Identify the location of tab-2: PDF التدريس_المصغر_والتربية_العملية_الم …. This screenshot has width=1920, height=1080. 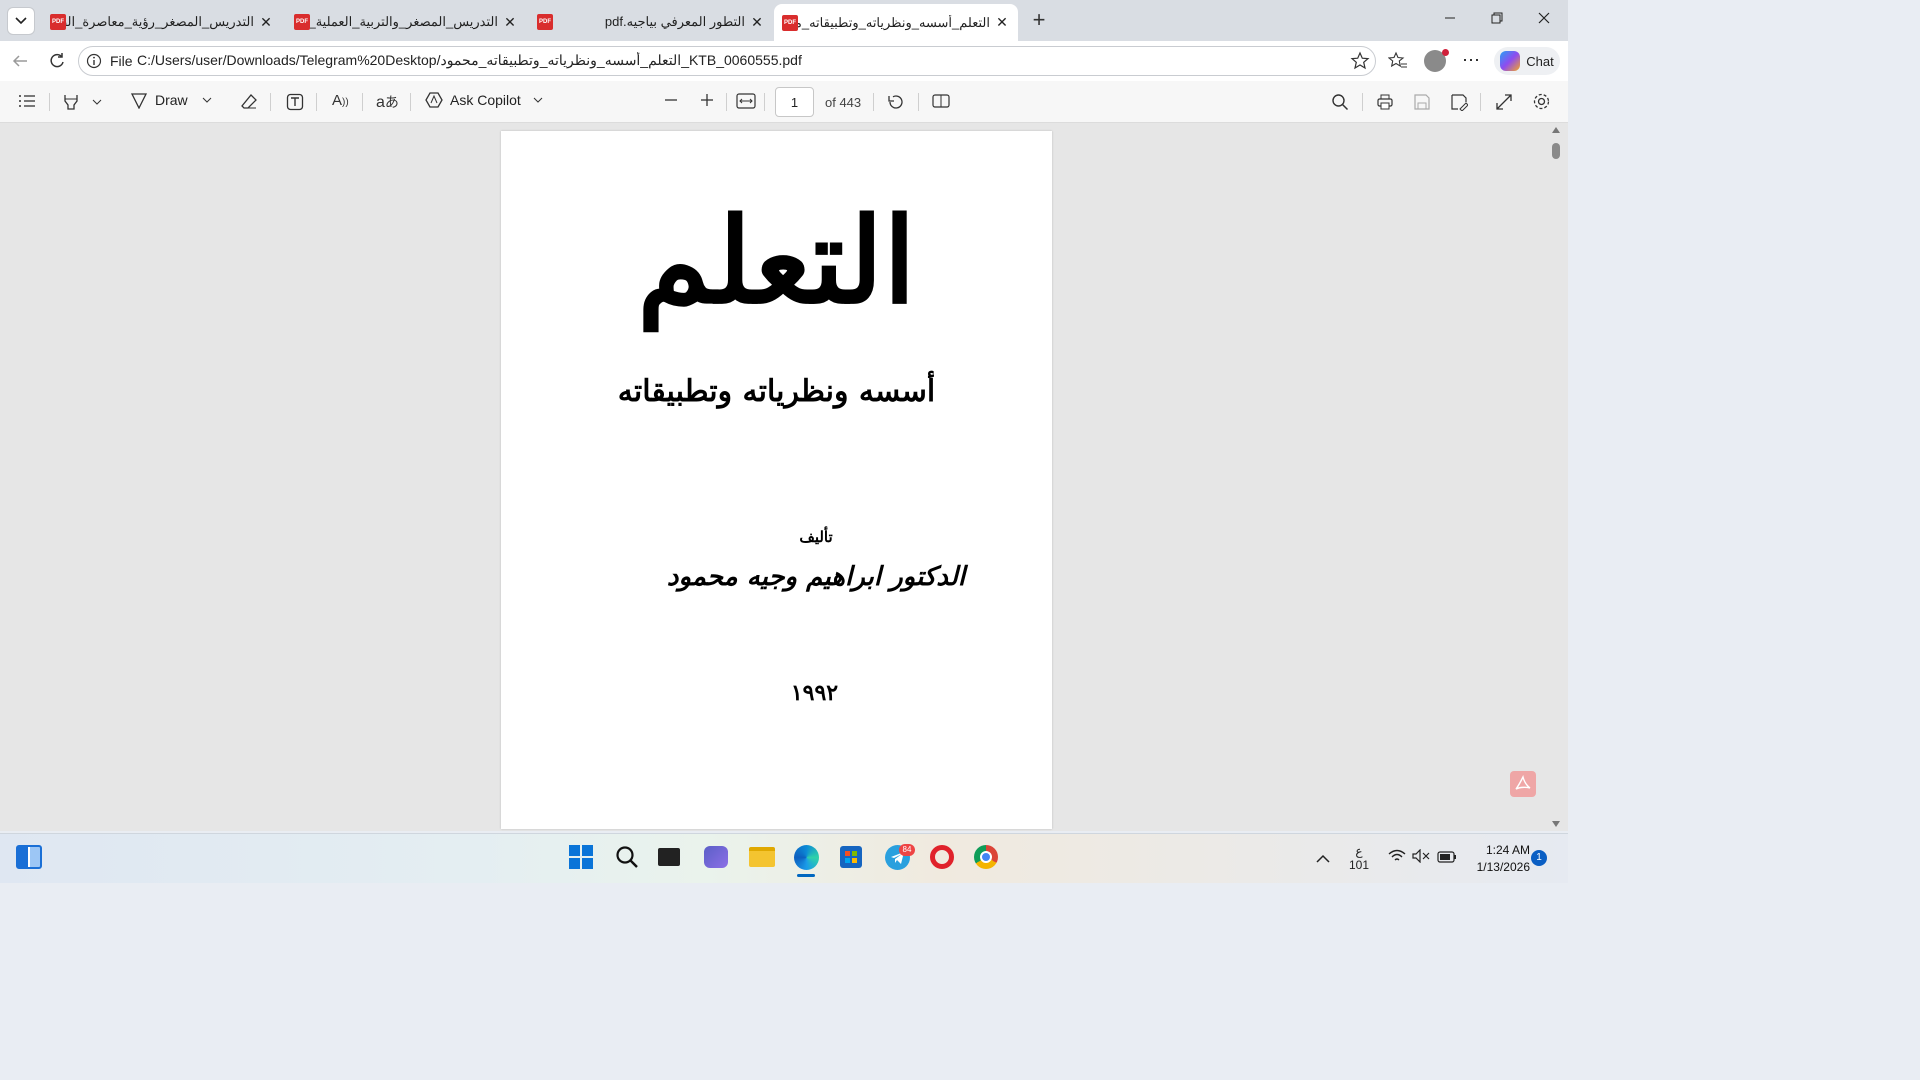
(406, 22).